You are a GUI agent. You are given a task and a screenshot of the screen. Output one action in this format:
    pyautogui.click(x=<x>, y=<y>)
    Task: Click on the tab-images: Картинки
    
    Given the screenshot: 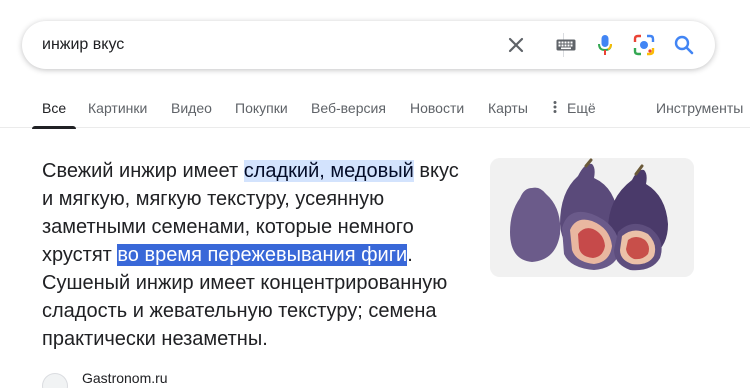 What is the action you would take?
    pyautogui.click(x=117, y=109)
    